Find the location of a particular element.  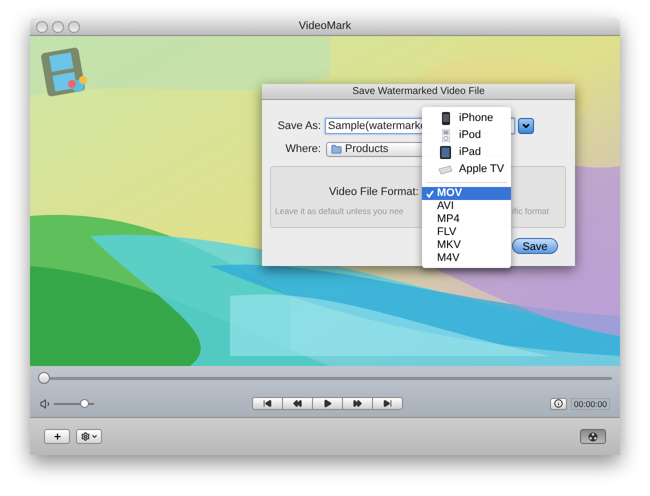

format-label: Video File Format: is located at coordinates (374, 192).